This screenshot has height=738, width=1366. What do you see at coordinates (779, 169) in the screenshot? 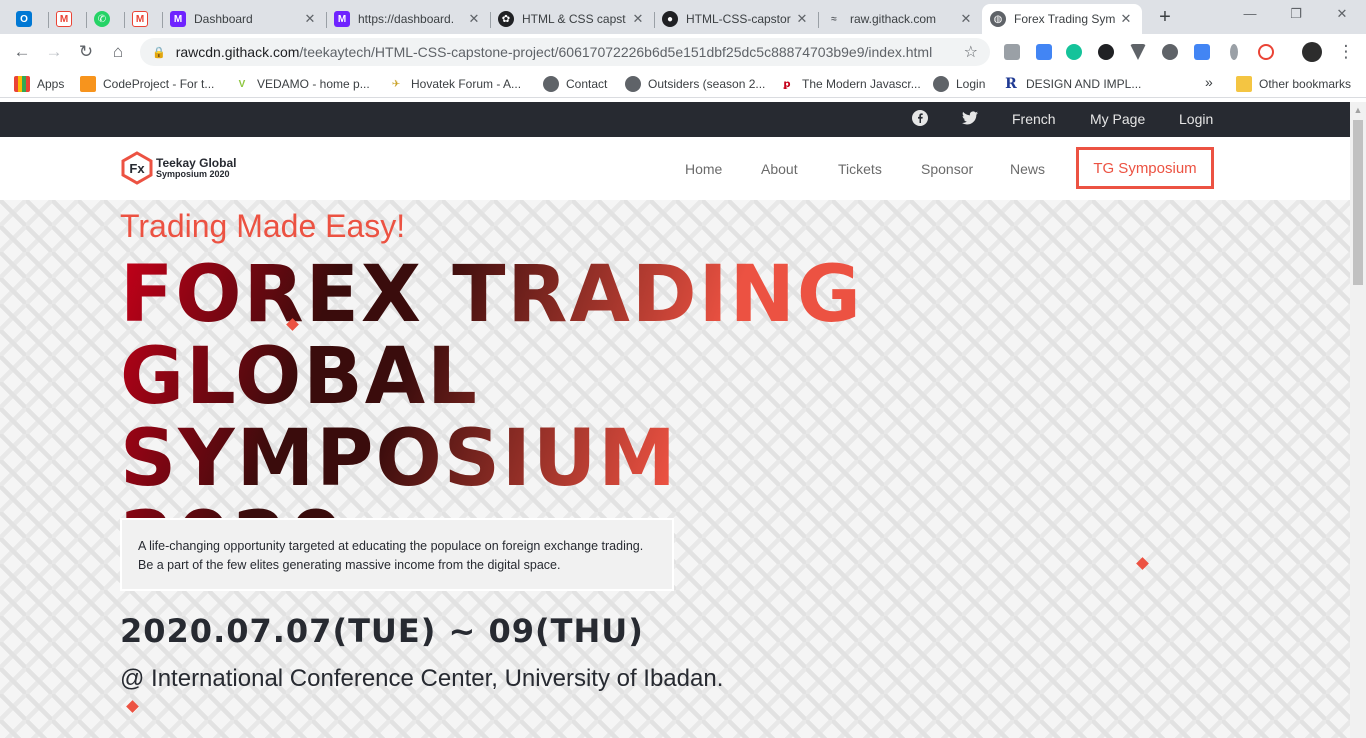
I see `nav-about: About` at bounding box center [779, 169].